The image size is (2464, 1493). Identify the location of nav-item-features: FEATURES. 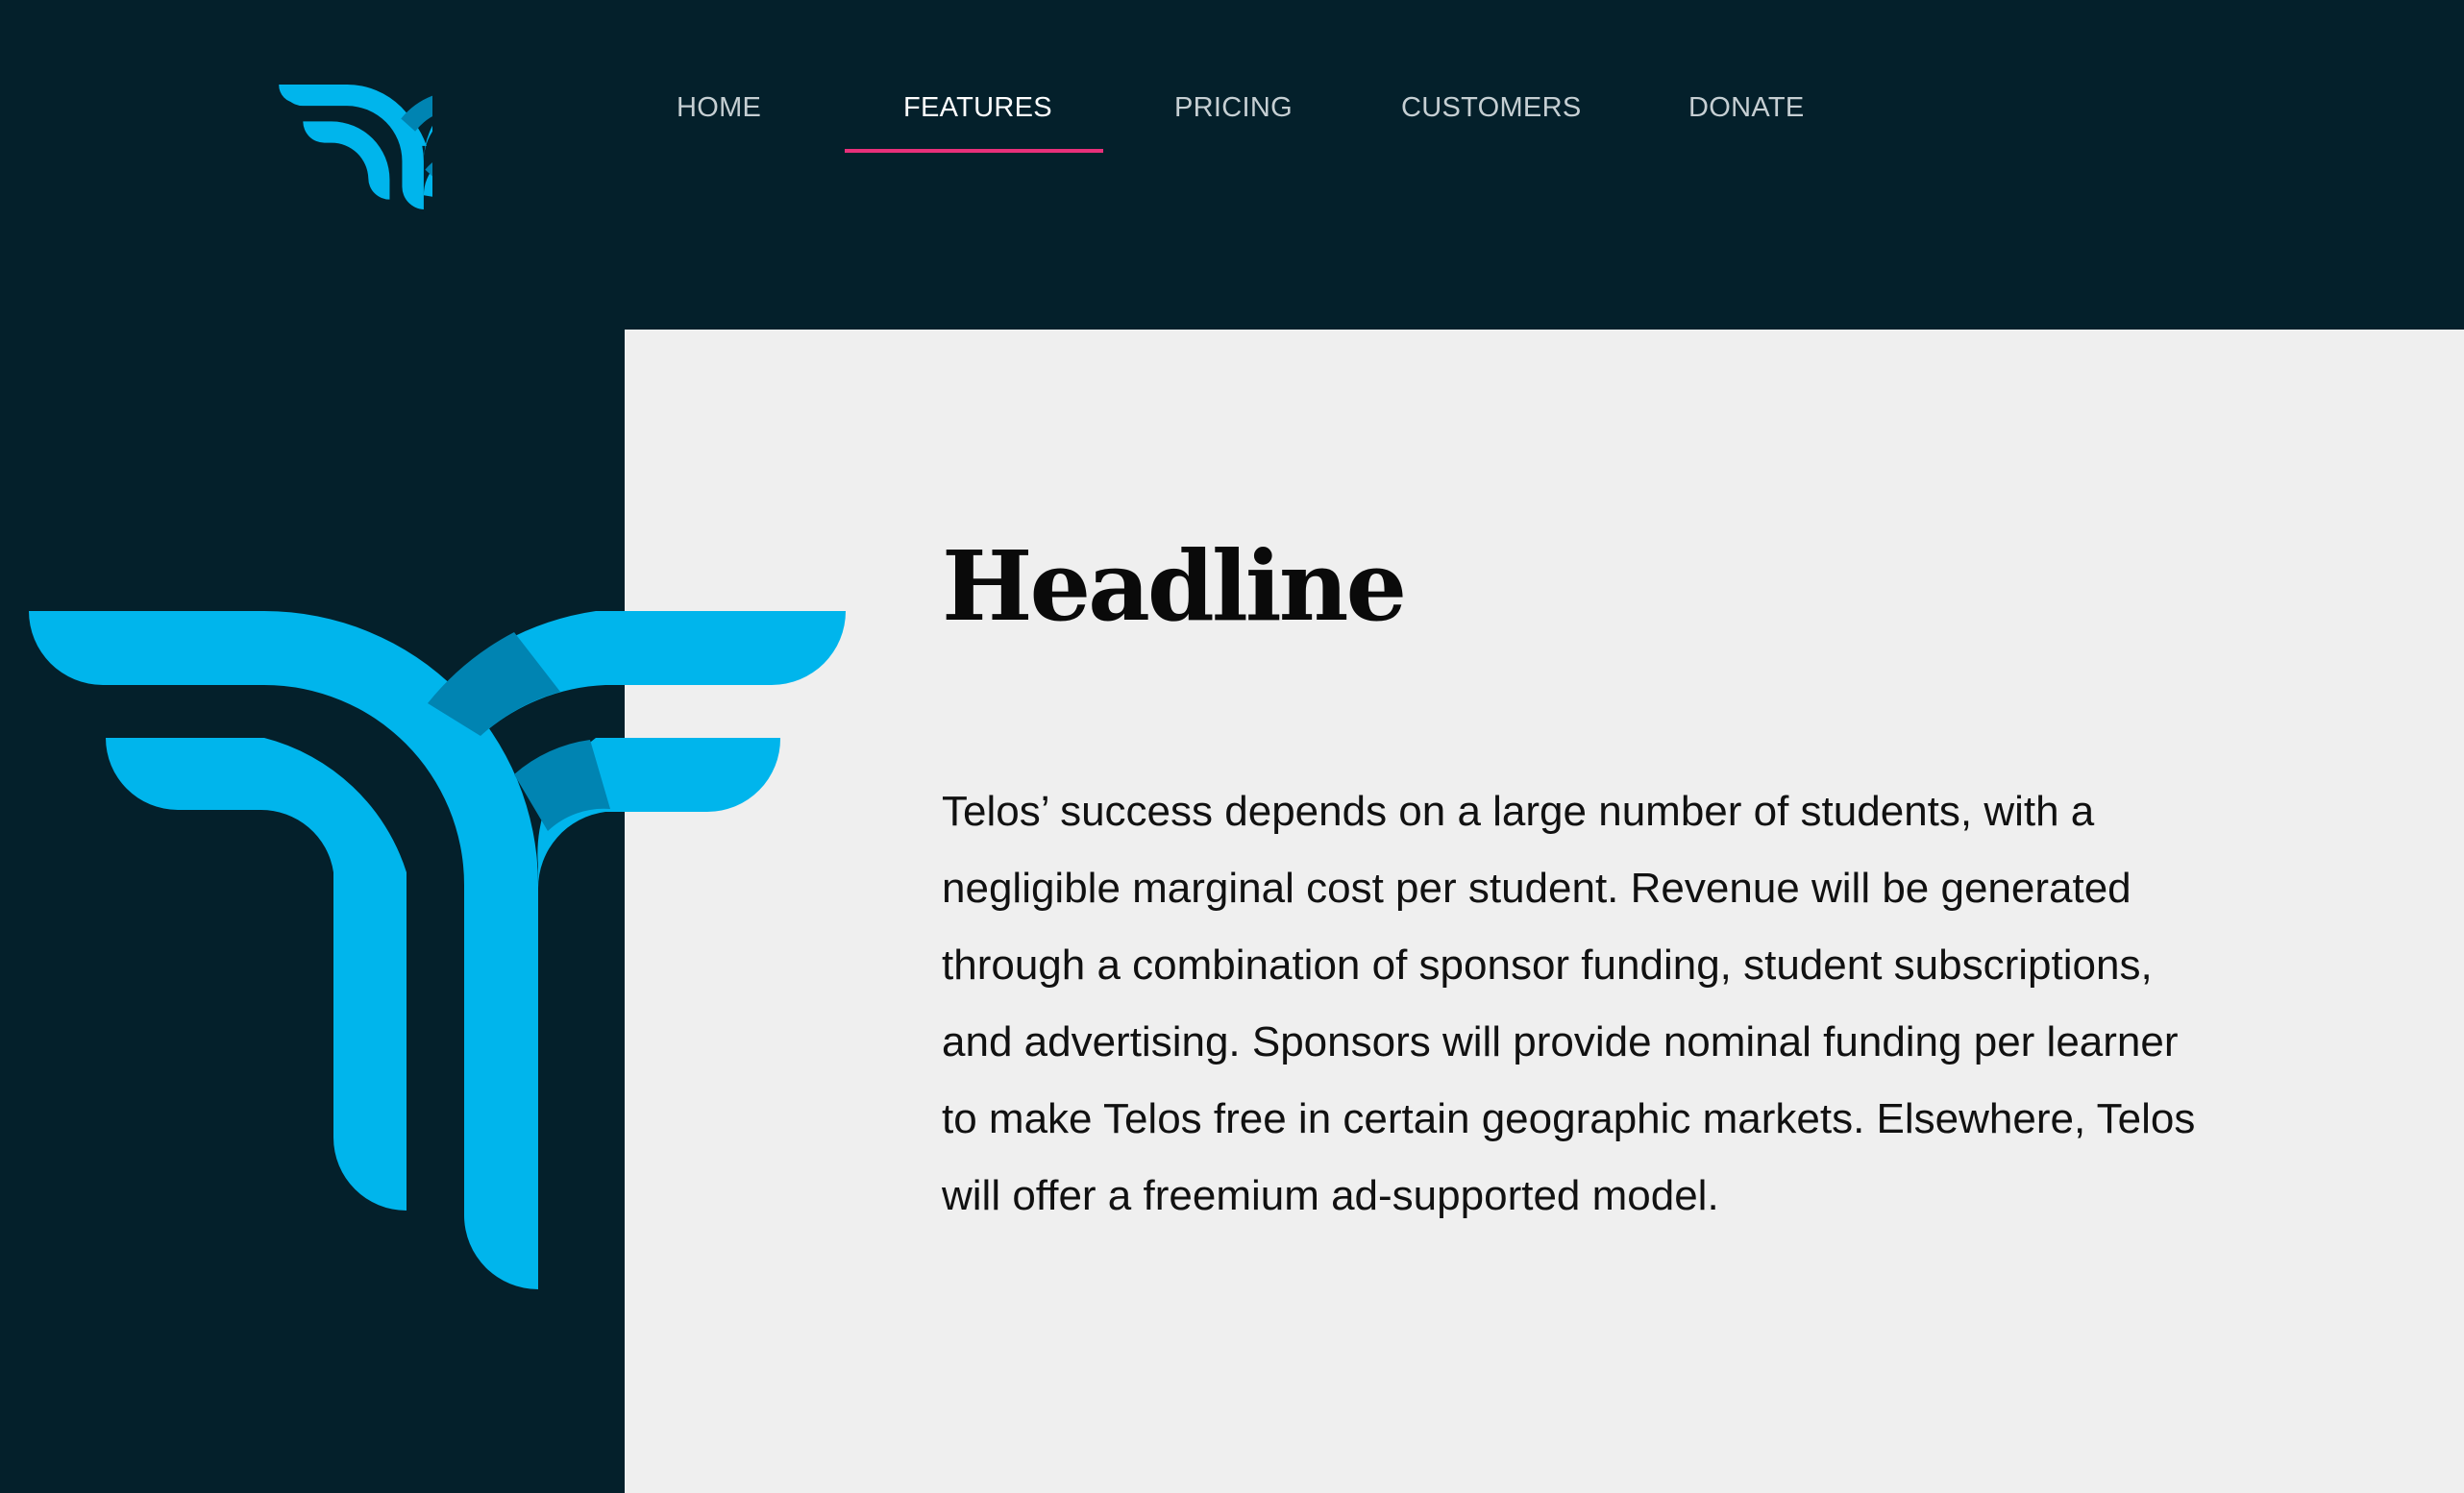
(977, 108).